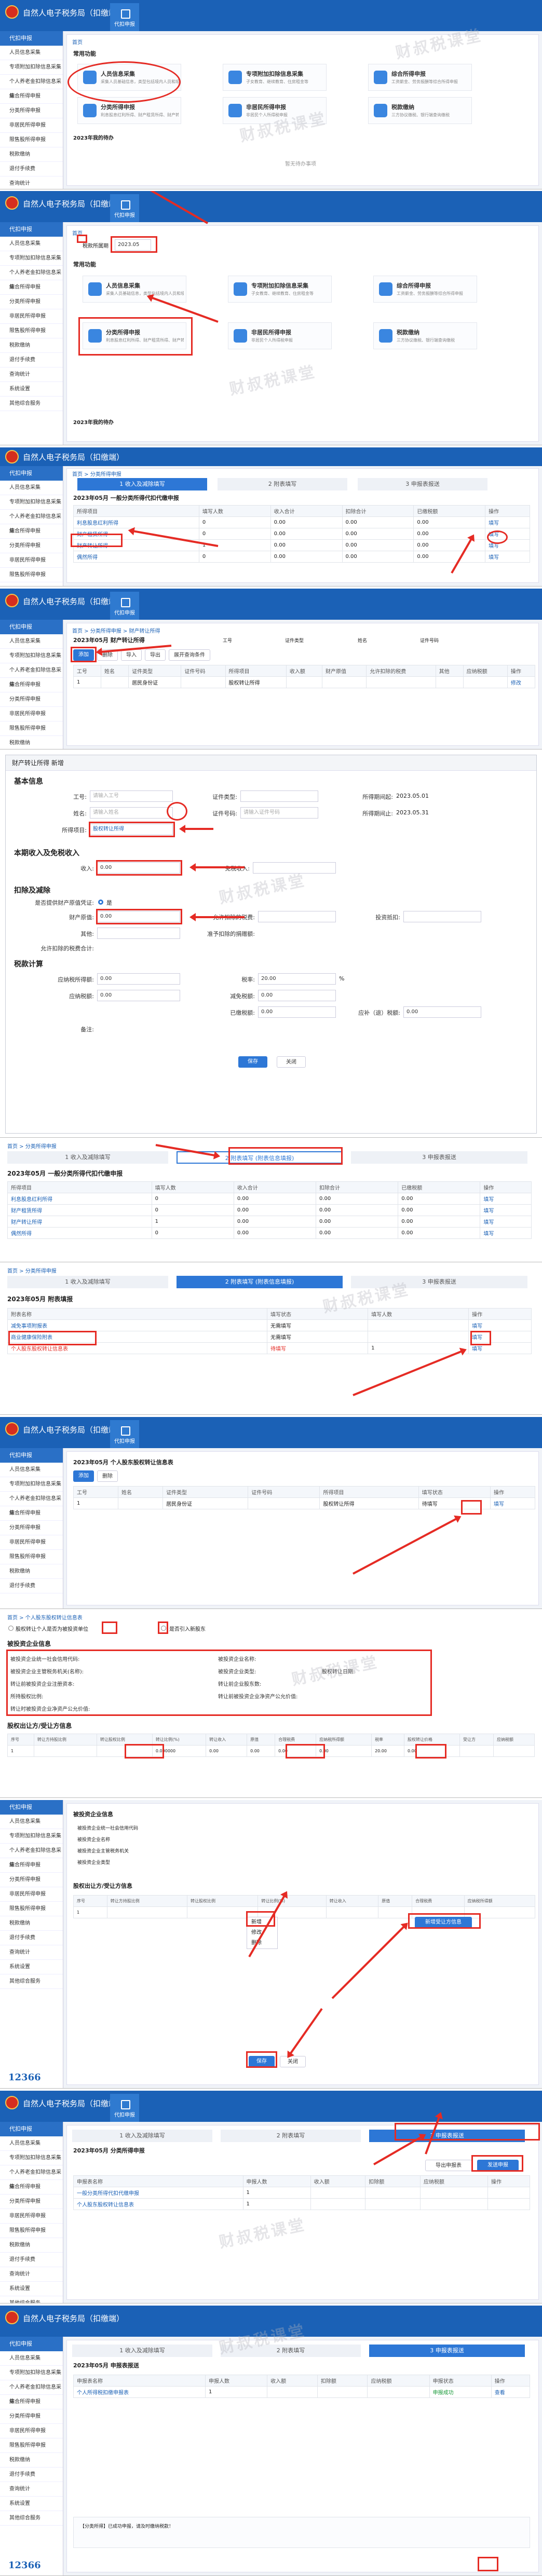 This screenshot has width=542, height=2576. What do you see at coordinates (137, 1325) in the screenshot?
I see `cell: 减免事项附报表` at bounding box center [137, 1325].